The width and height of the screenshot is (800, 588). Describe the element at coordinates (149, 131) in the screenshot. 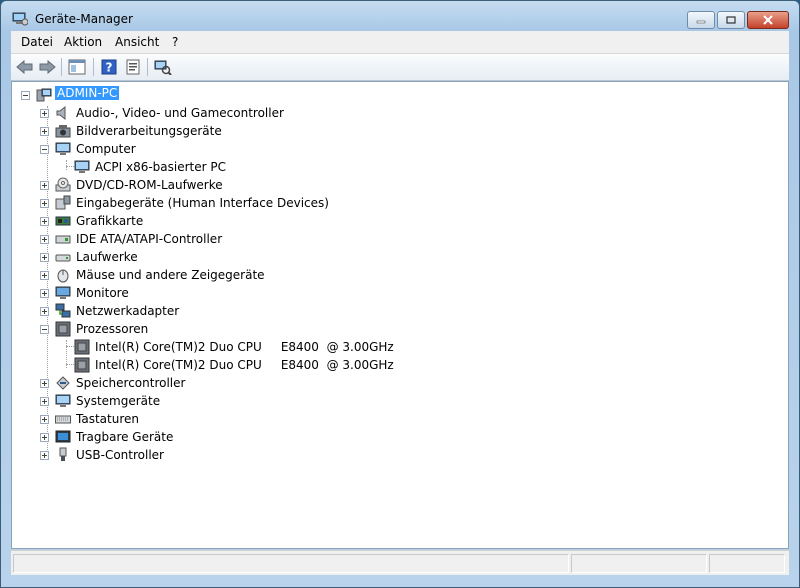

I see `tree-category-item: Bildverarbeitungsgeräte` at that location.